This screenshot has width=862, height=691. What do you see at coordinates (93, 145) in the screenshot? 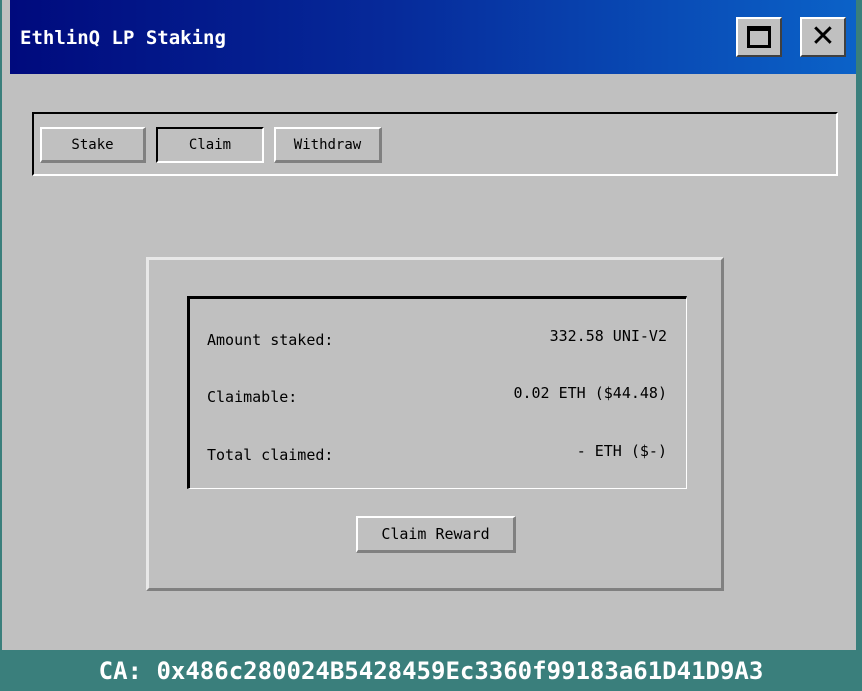
I see `tab-stake: Stake` at bounding box center [93, 145].